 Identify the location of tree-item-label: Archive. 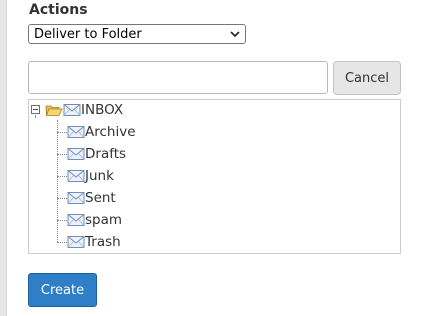
(110, 132).